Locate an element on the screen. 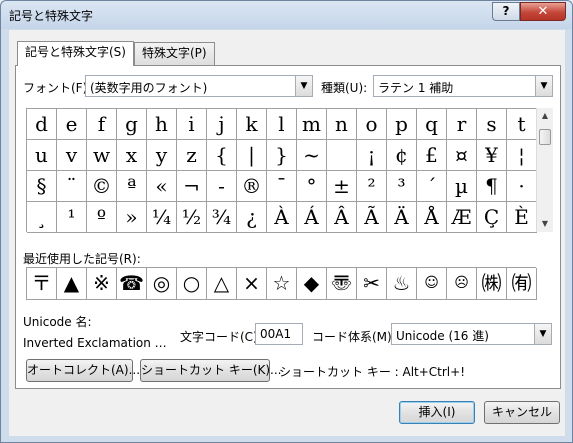 The width and height of the screenshot is (573, 443). help-button: ? is located at coordinates (506, 11).